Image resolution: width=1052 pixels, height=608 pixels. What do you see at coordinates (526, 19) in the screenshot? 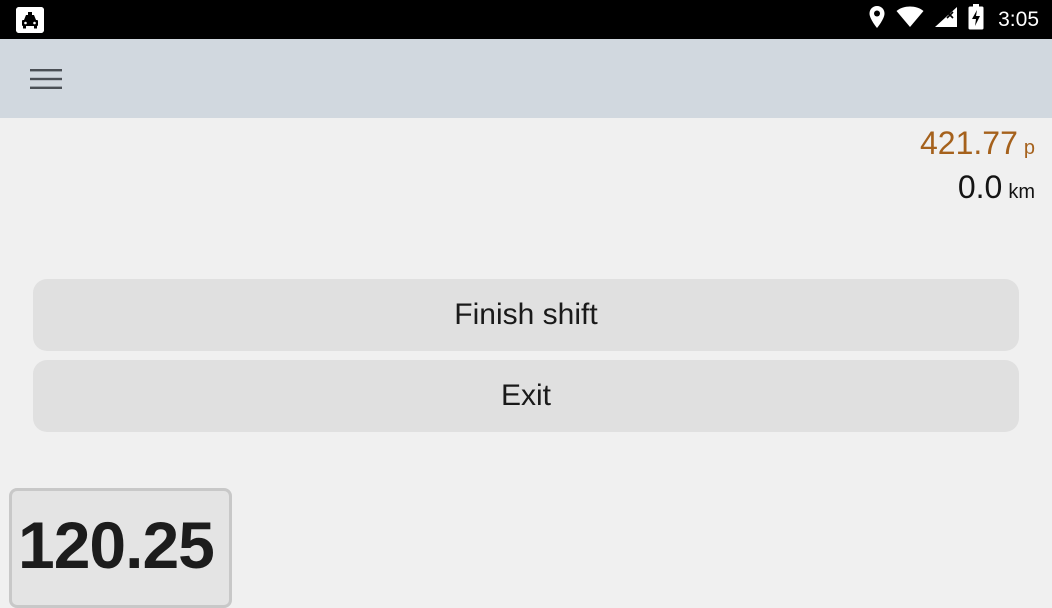
I see `status-bar: 3:05` at bounding box center [526, 19].